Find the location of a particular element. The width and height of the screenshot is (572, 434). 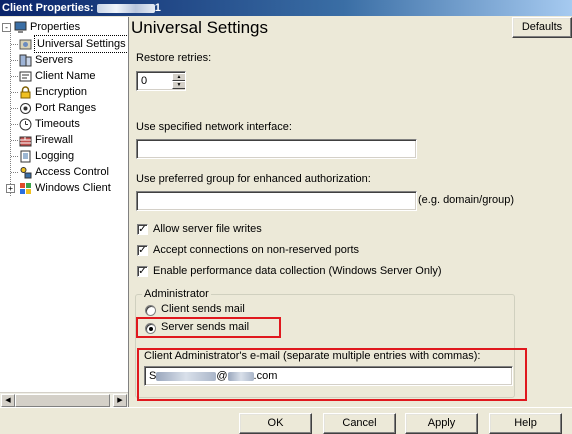

tree-item-port-ranges: Port Ranges is located at coordinates (57, 108).